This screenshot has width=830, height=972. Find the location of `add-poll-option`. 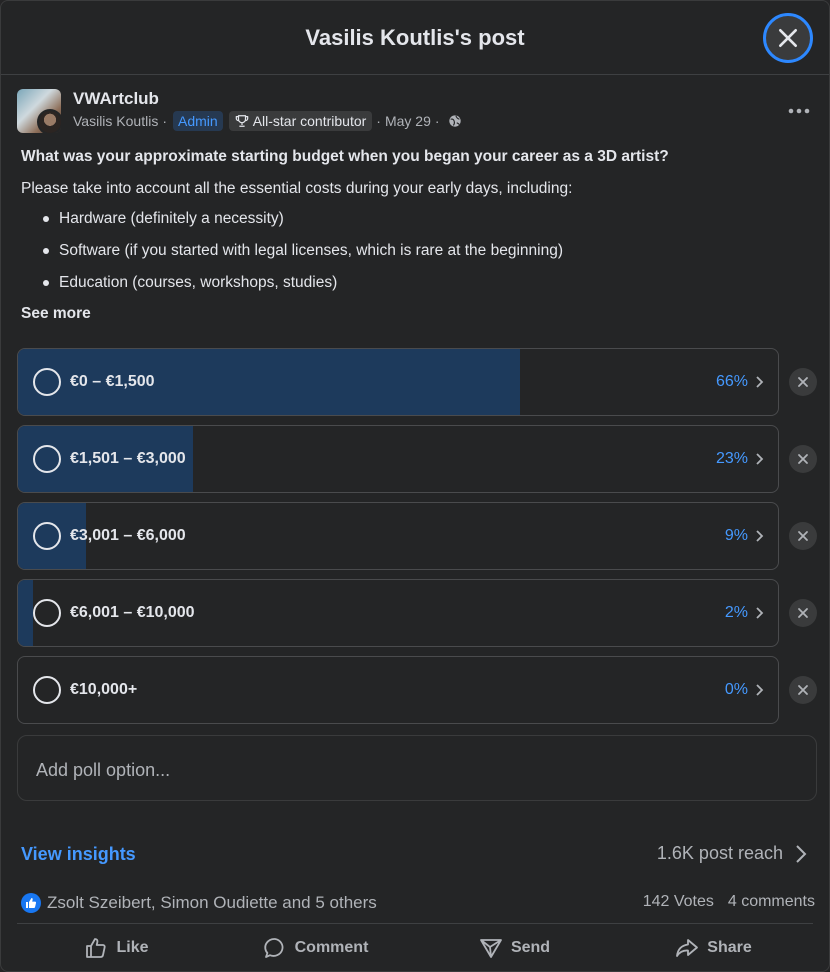

add-poll-option is located at coordinates (417, 768).